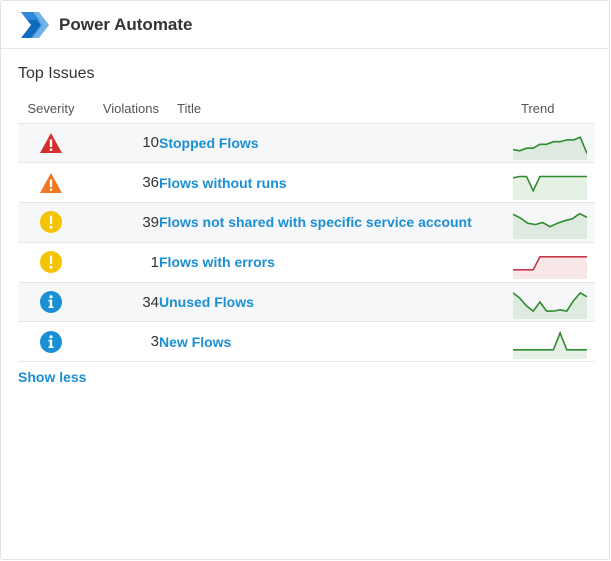 Image resolution: width=611 pixels, height=561 pixels. What do you see at coordinates (336, 109) in the screenshot?
I see `column-header-title: Title` at bounding box center [336, 109].